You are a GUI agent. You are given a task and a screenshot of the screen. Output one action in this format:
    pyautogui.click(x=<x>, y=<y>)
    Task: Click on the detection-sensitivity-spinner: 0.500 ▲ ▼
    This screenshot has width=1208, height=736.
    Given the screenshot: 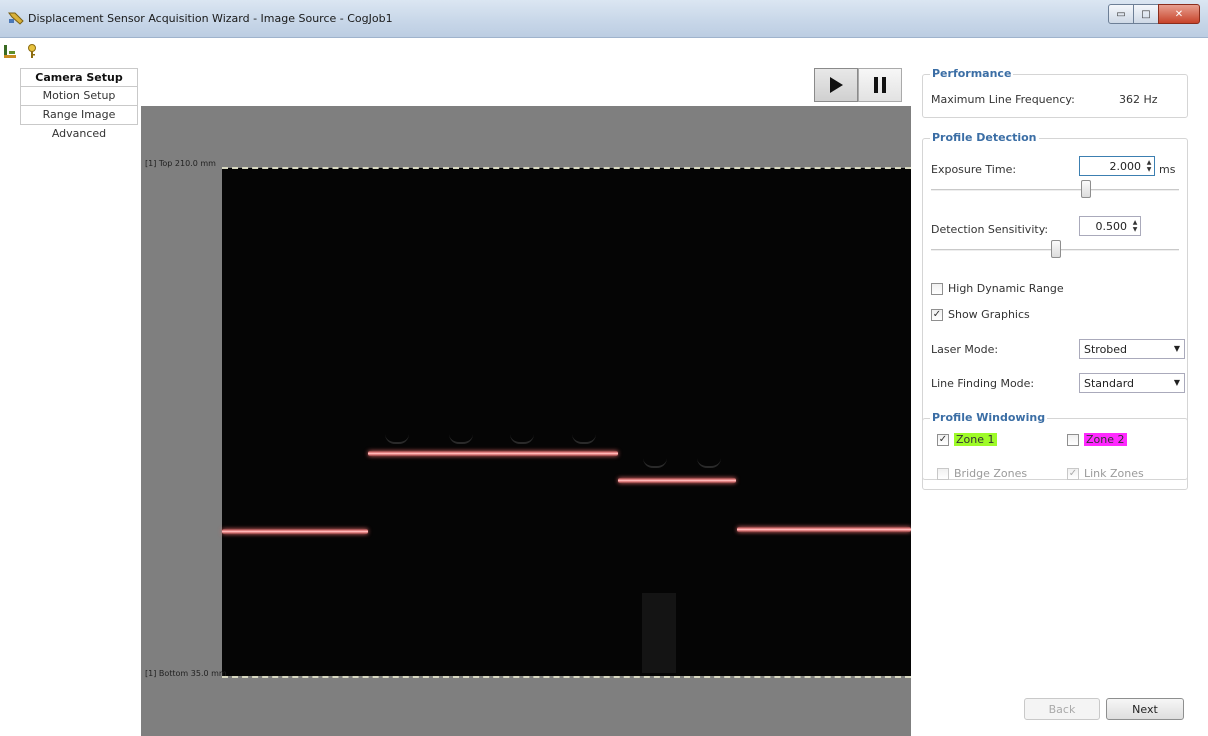 What is the action you would take?
    pyautogui.click(x=1110, y=226)
    